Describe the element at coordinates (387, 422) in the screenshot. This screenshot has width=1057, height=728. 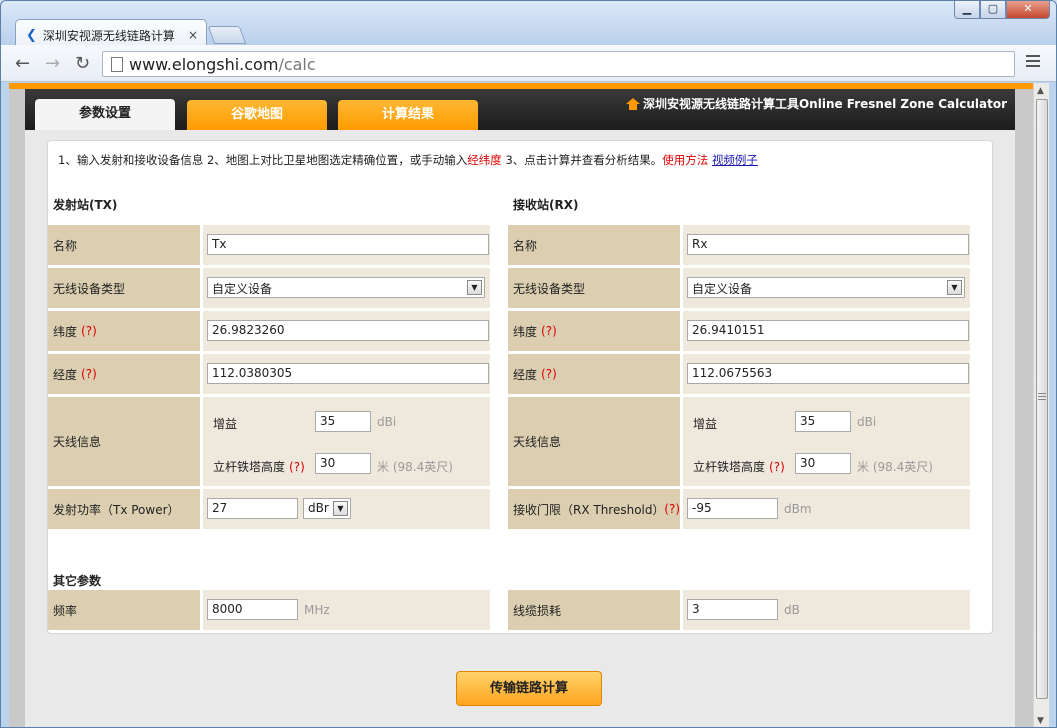
I see `tx-gain-unit: dBi` at that location.